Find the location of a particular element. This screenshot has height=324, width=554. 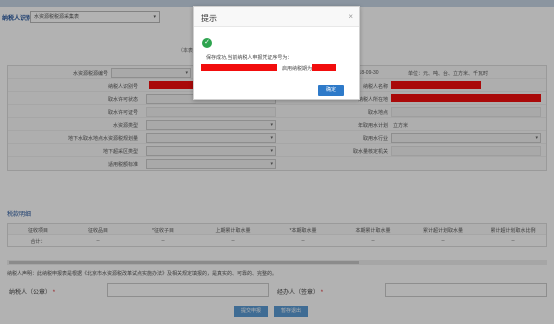

success-check-icon: ✓ is located at coordinates (207, 43).